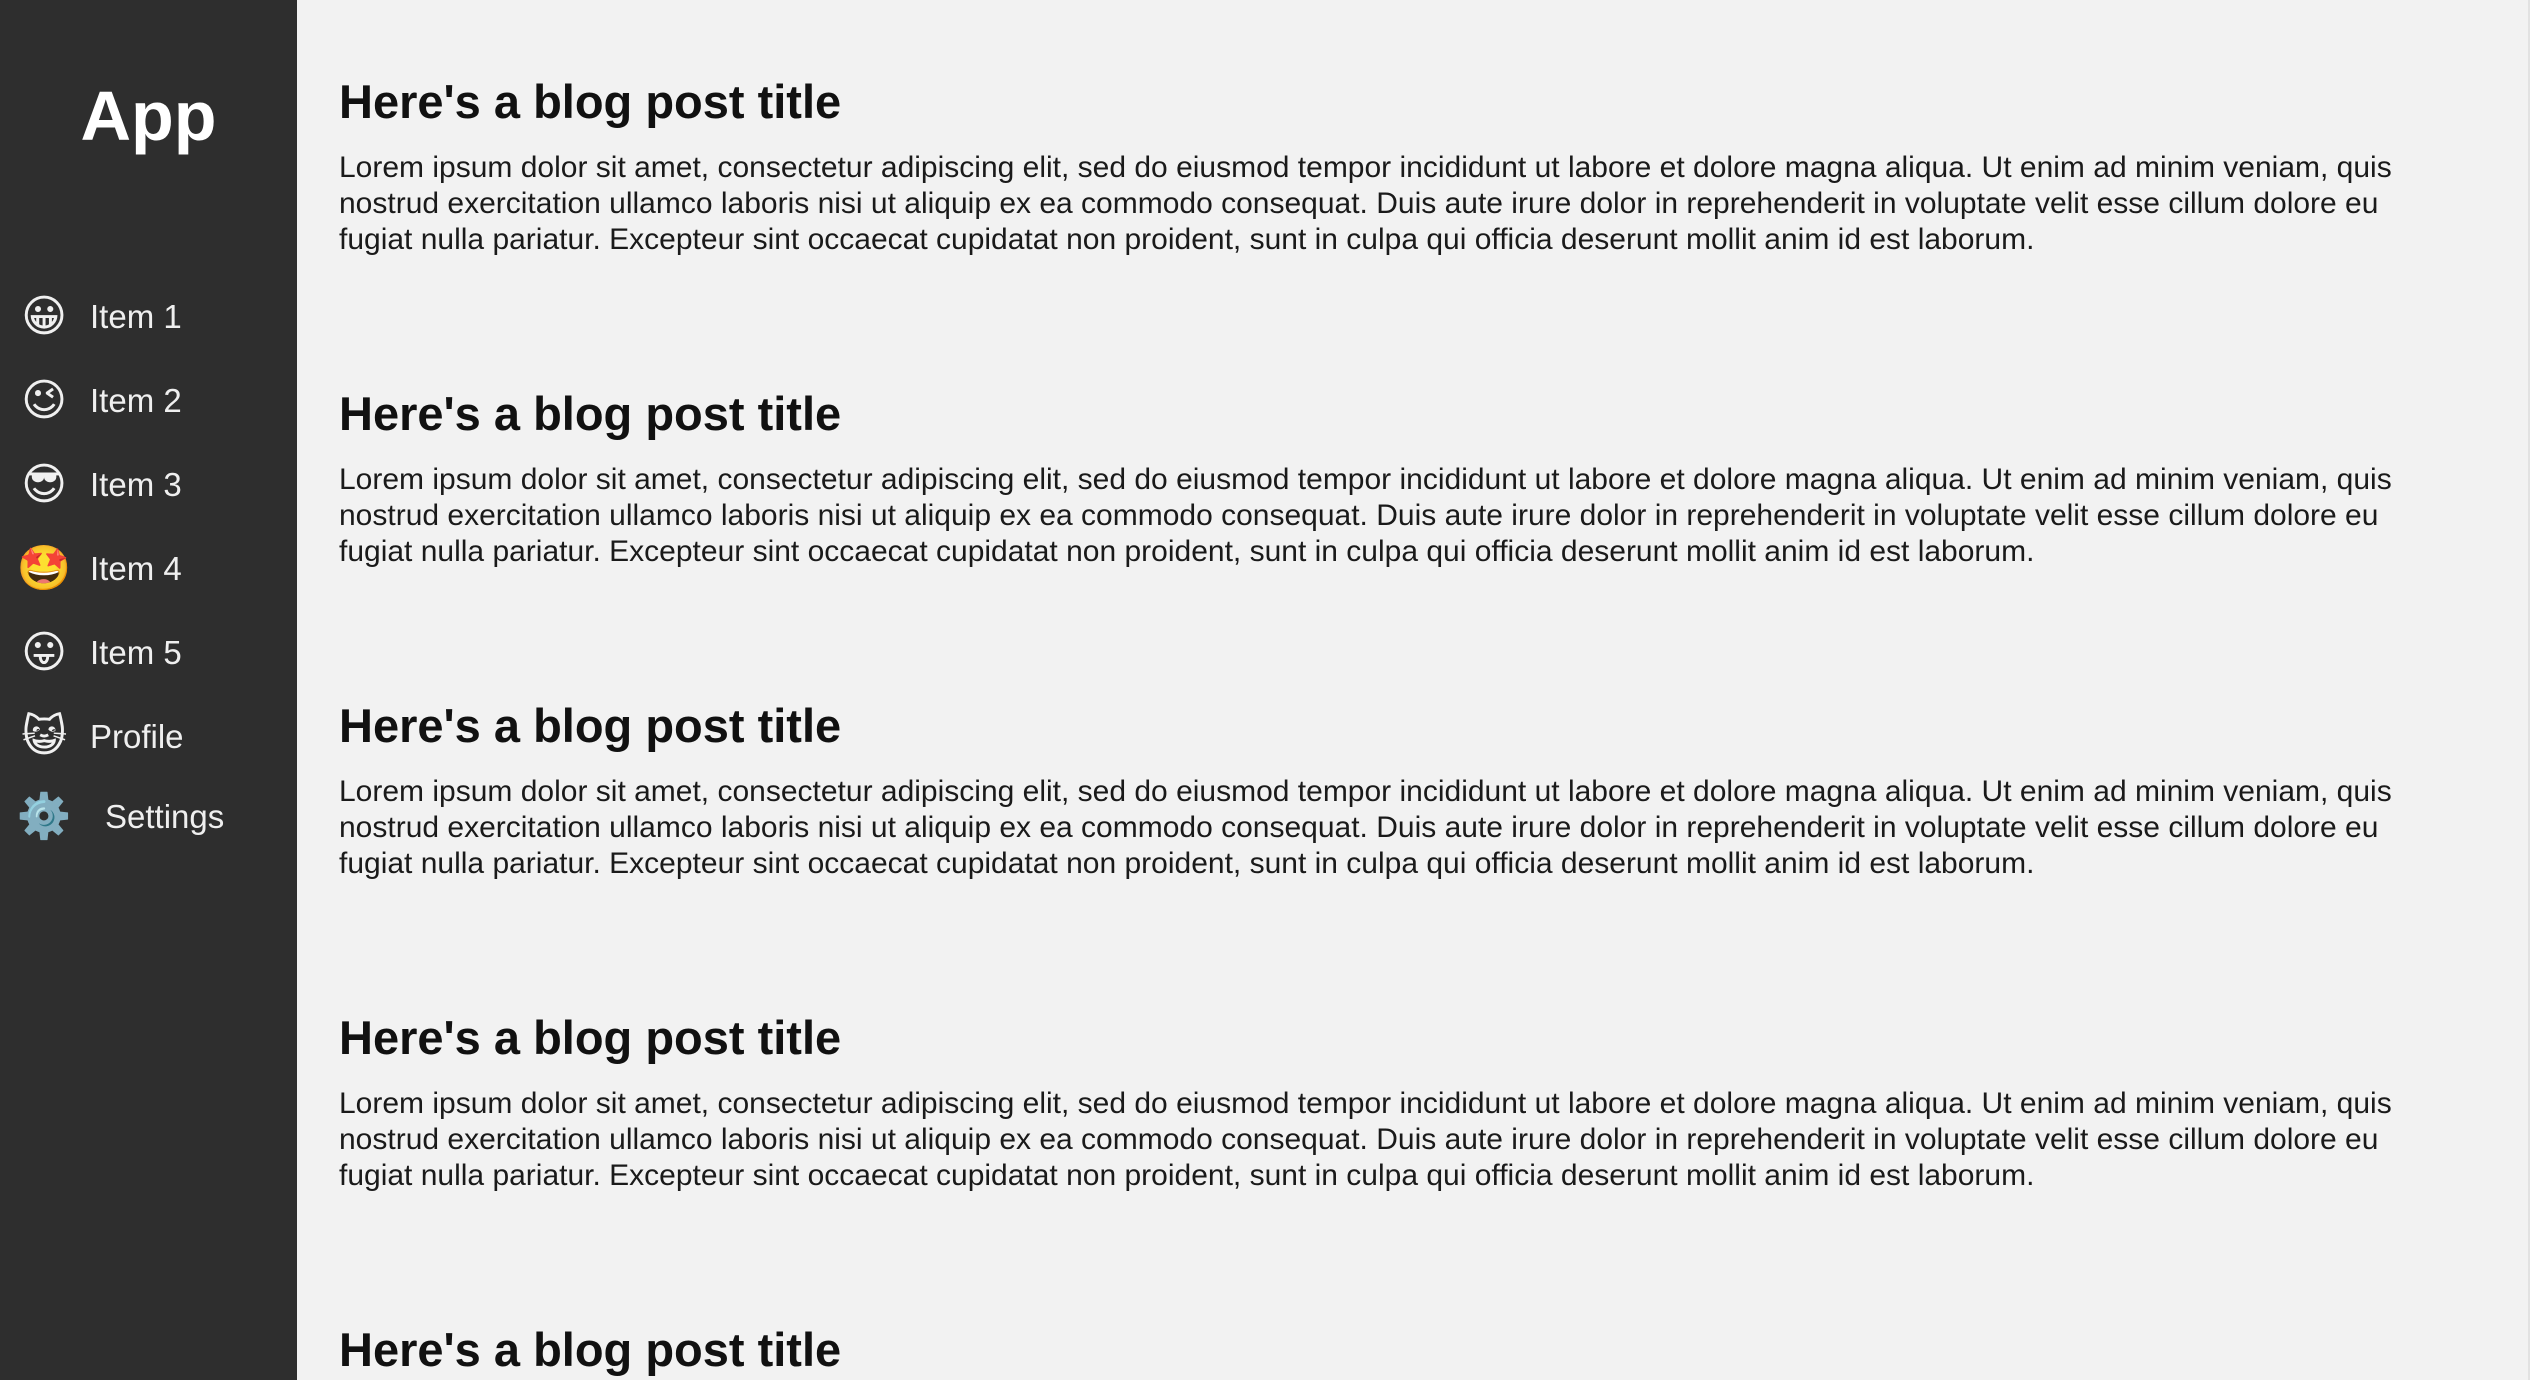 Image resolution: width=2530 pixels, height=1380 pixels. Describe the element at coordinates (44, 816) in the screenshot. I see `gear-icon: ⚙️` at that location.